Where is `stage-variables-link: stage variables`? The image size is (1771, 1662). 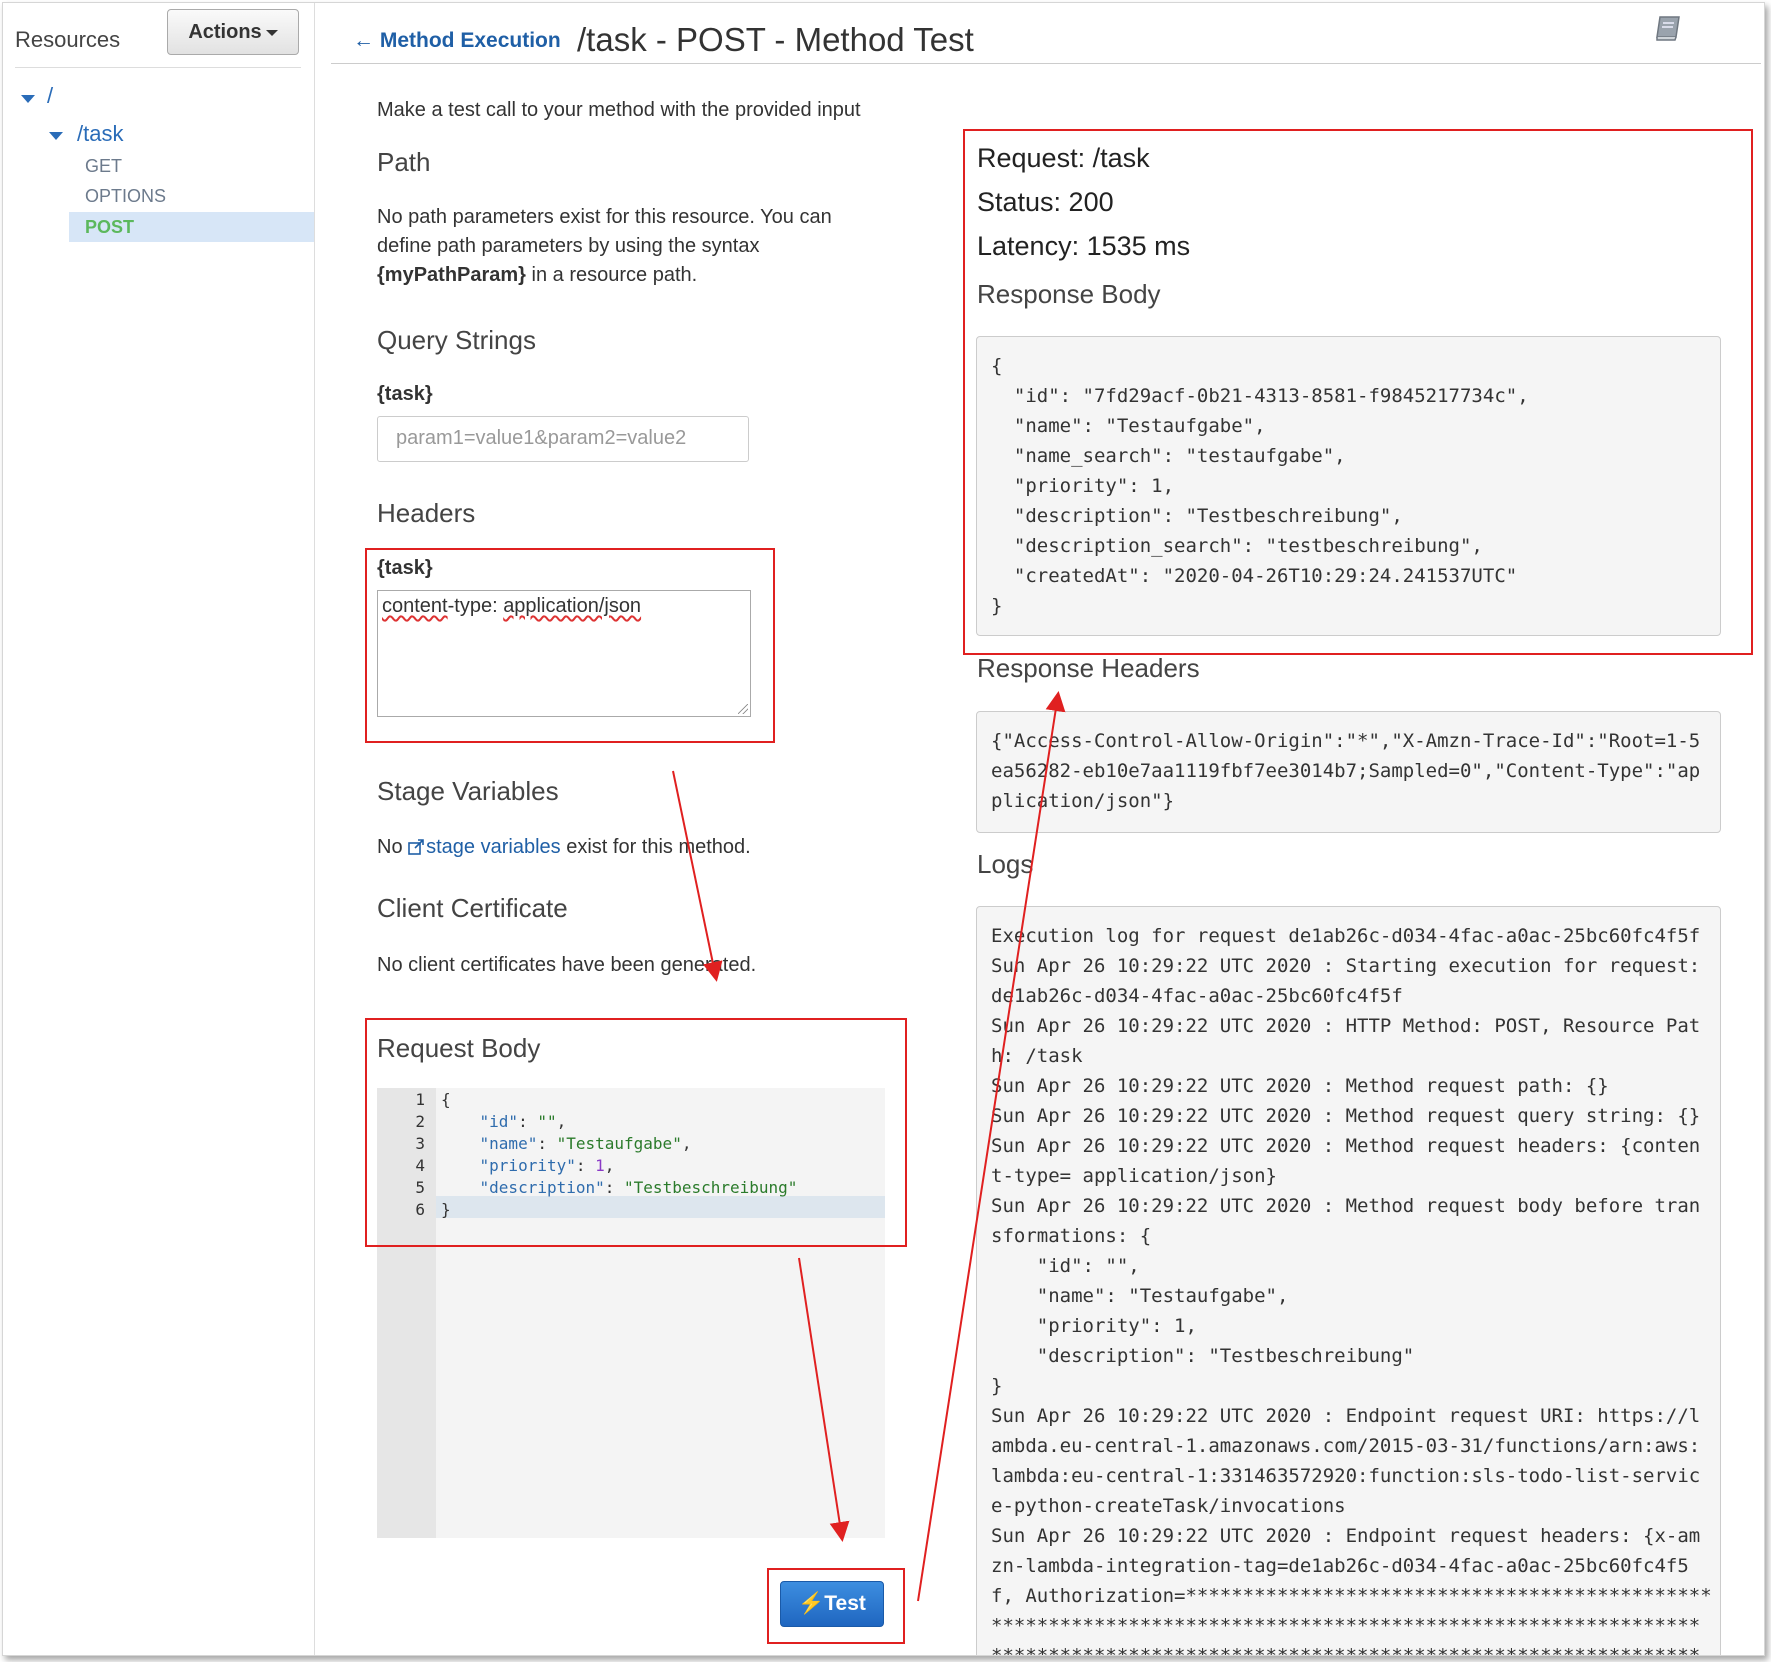 stage-variables-link: stage variables is located at coordinates (484, 847).